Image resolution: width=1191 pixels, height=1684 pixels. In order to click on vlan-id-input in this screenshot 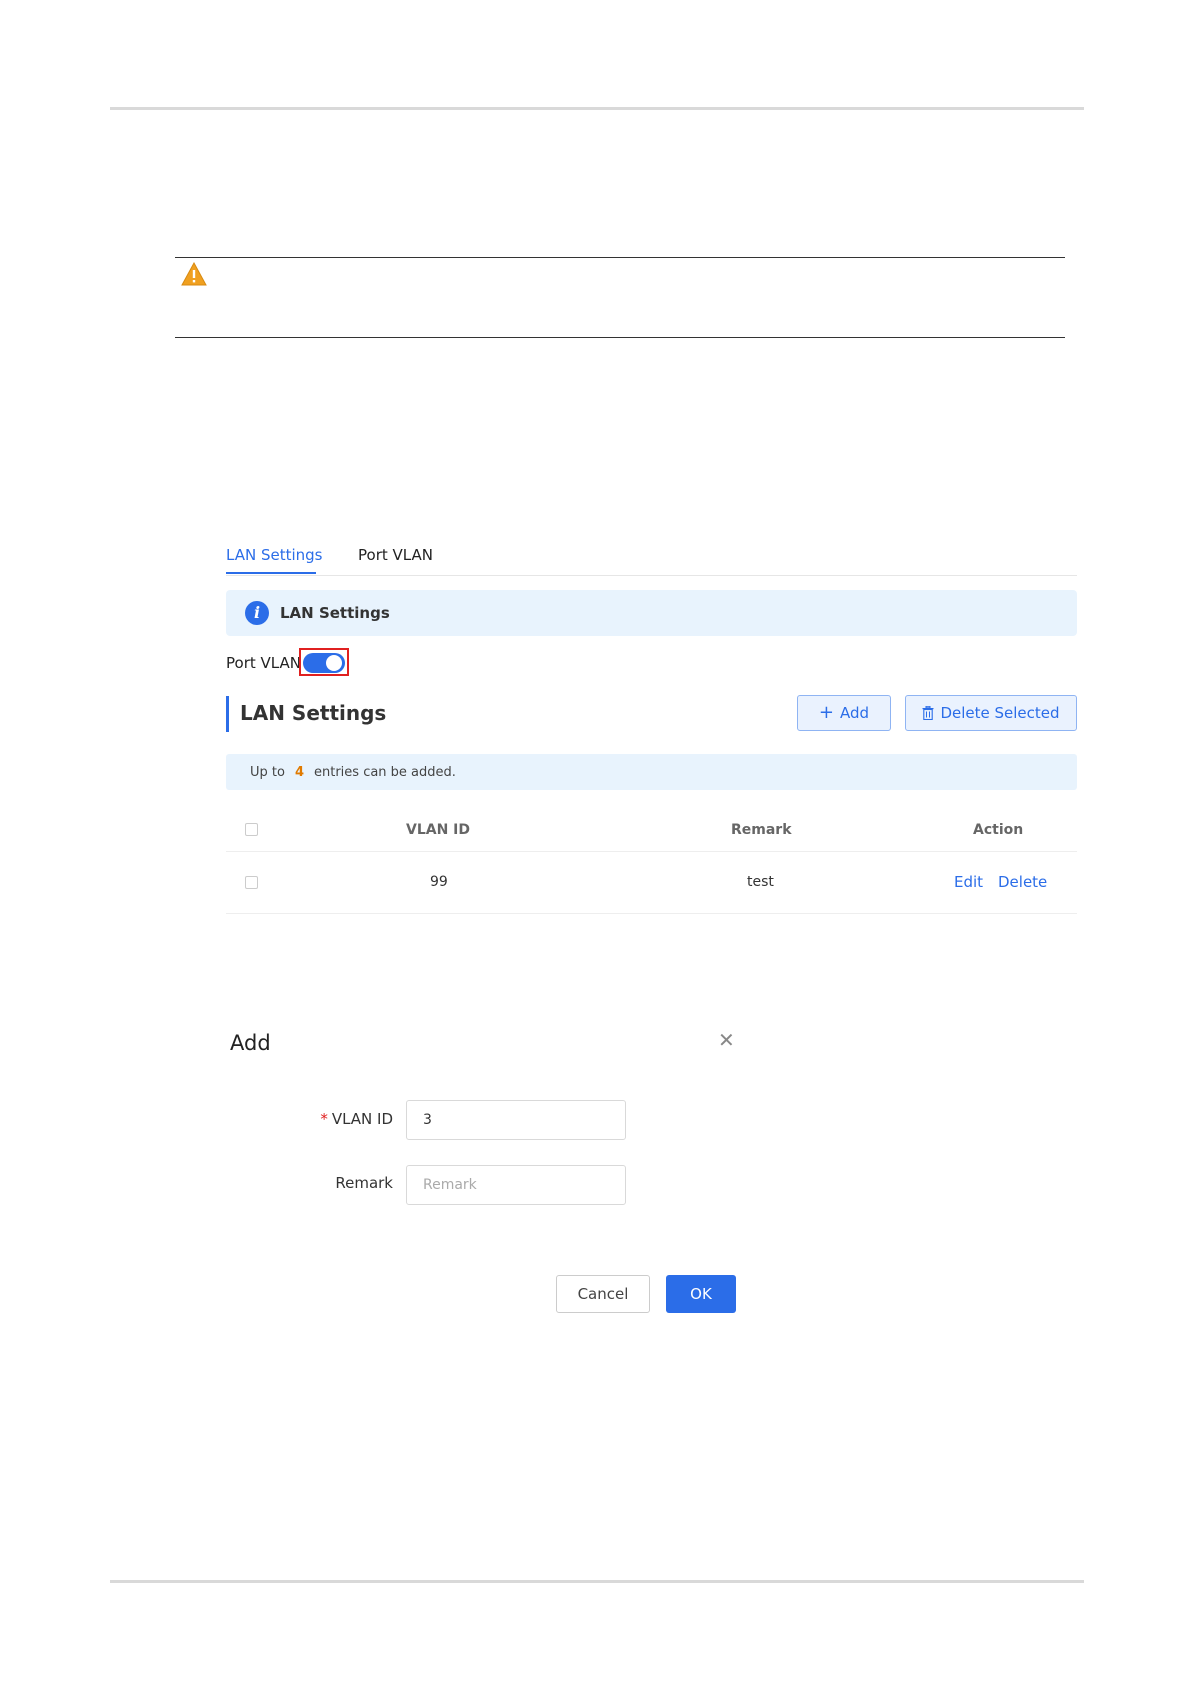, I will do `click(516, 1120)`.